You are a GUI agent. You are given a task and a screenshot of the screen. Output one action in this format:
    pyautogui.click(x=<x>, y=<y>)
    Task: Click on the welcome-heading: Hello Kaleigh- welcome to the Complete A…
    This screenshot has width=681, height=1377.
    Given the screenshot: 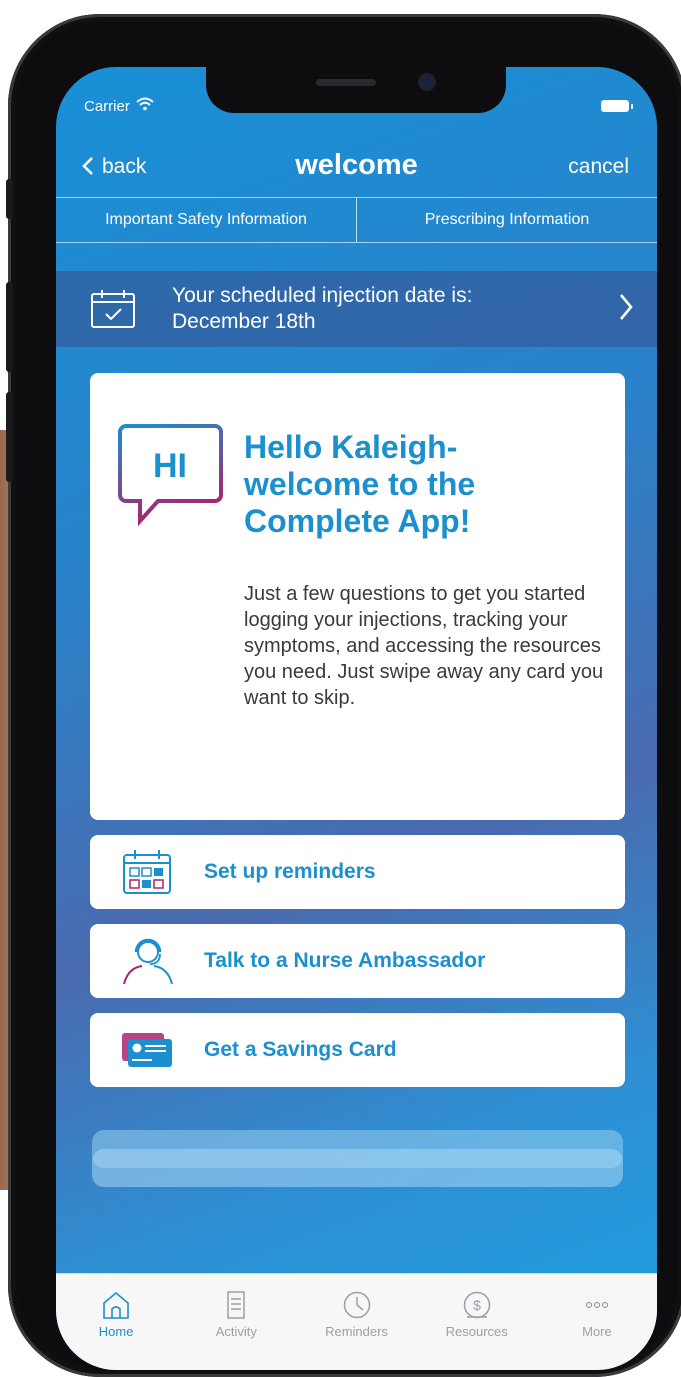 What is the action you would take?
    pyautogui.click(x=360, y=484)
    